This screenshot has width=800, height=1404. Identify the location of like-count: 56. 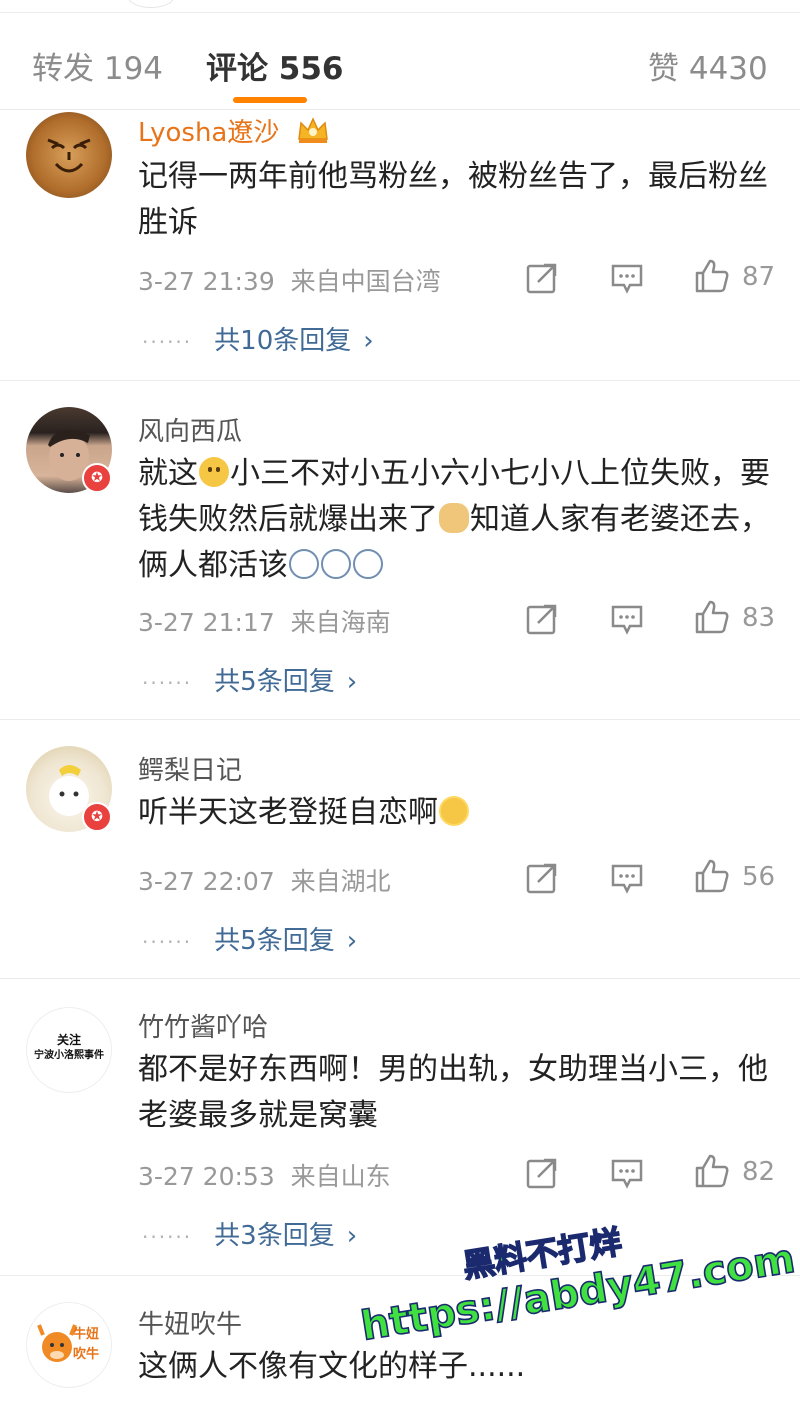
(759, 877).